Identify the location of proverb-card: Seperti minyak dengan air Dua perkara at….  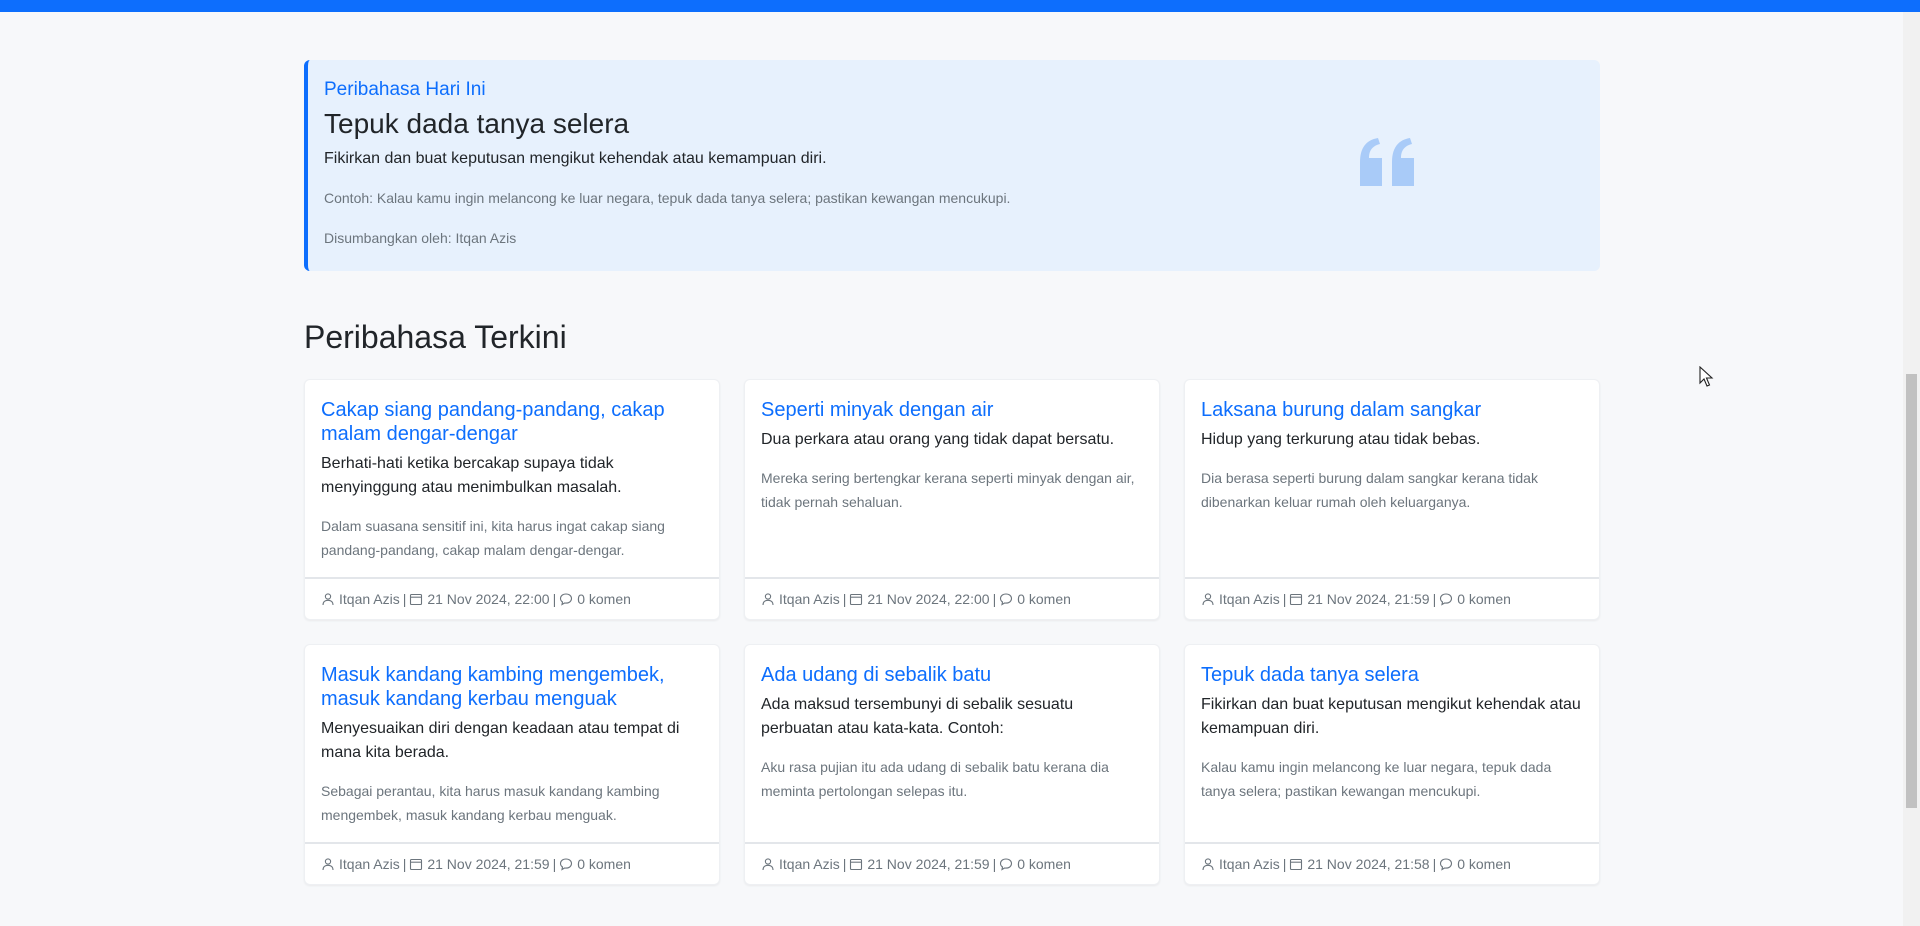
(952, 499).